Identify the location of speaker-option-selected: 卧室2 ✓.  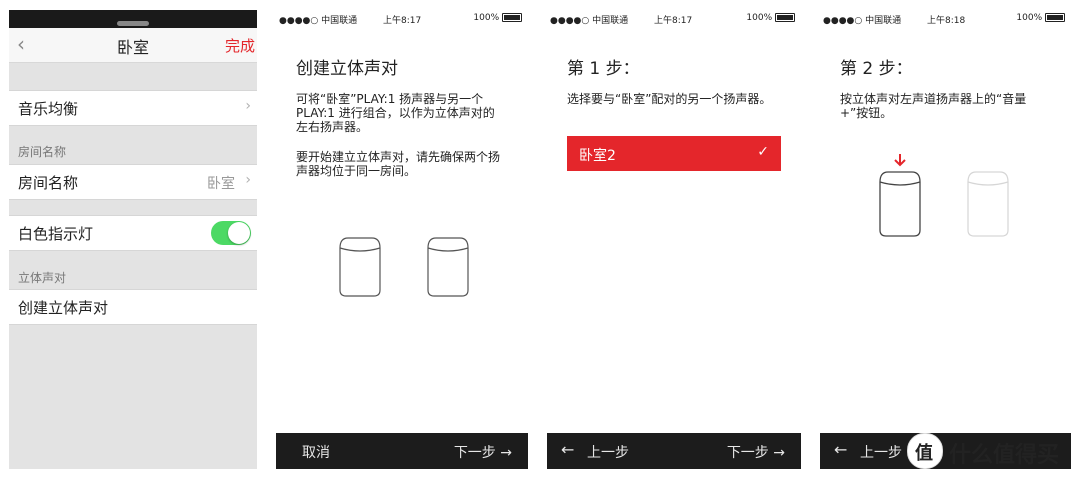
(674, 153).